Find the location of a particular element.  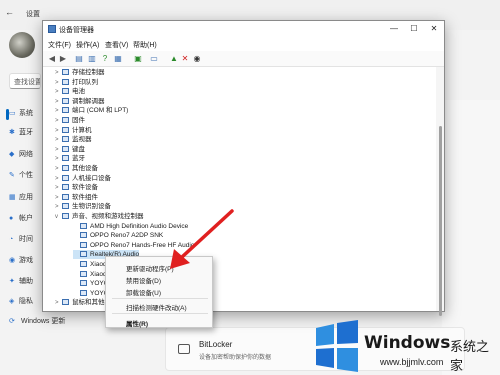

device-category: > 软件设备 is located at coordinates (76, 187).